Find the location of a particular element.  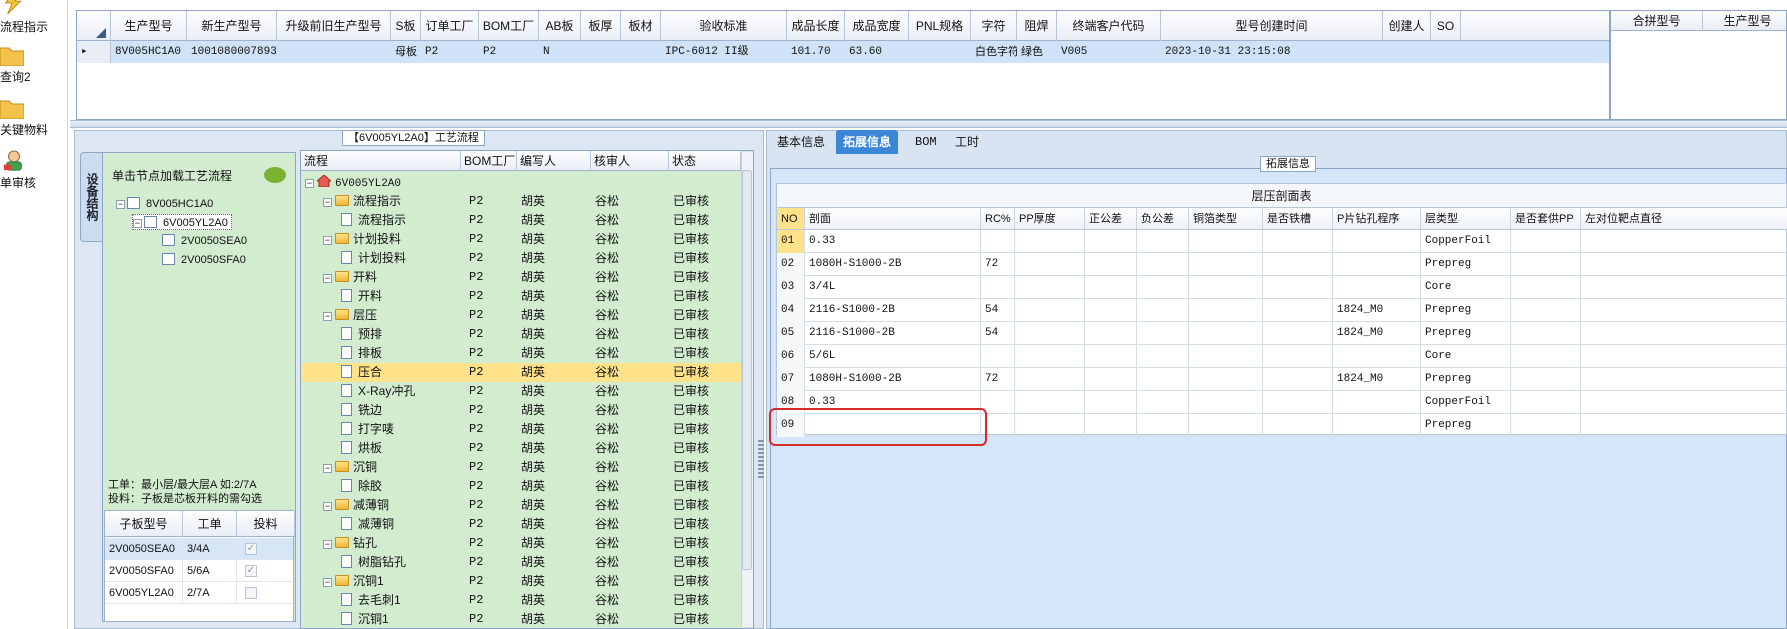

quick-item-query2: 查询2 is located at coordinates (33, 69).